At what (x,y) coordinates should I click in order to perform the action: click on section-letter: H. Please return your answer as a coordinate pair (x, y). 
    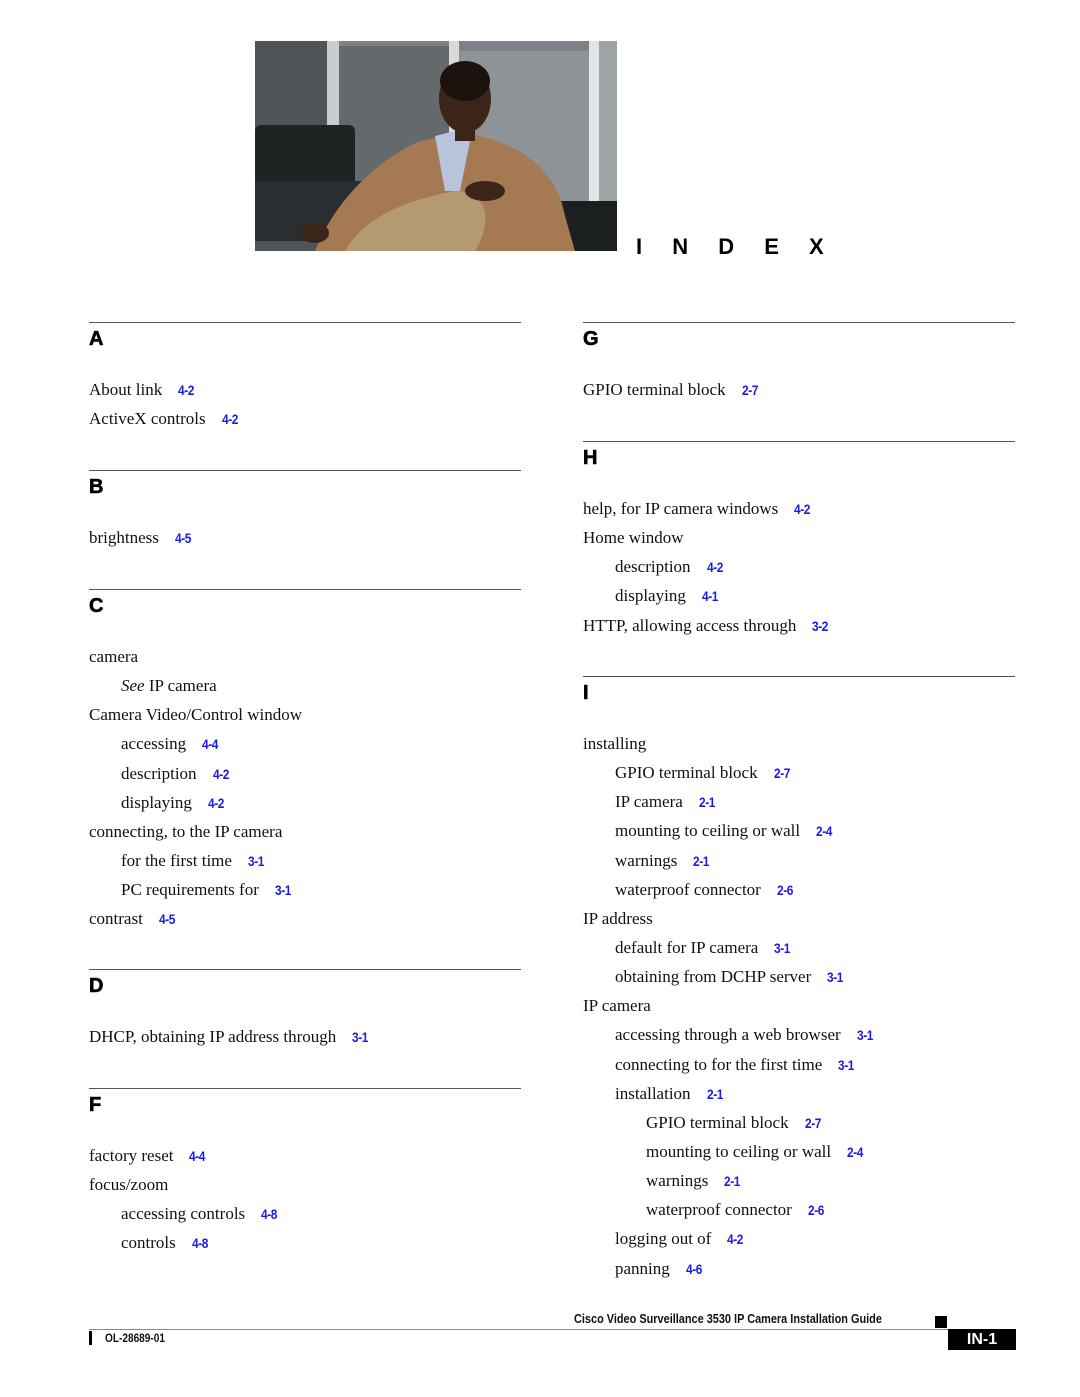
    Looking at the image, I should click on (590, 458).